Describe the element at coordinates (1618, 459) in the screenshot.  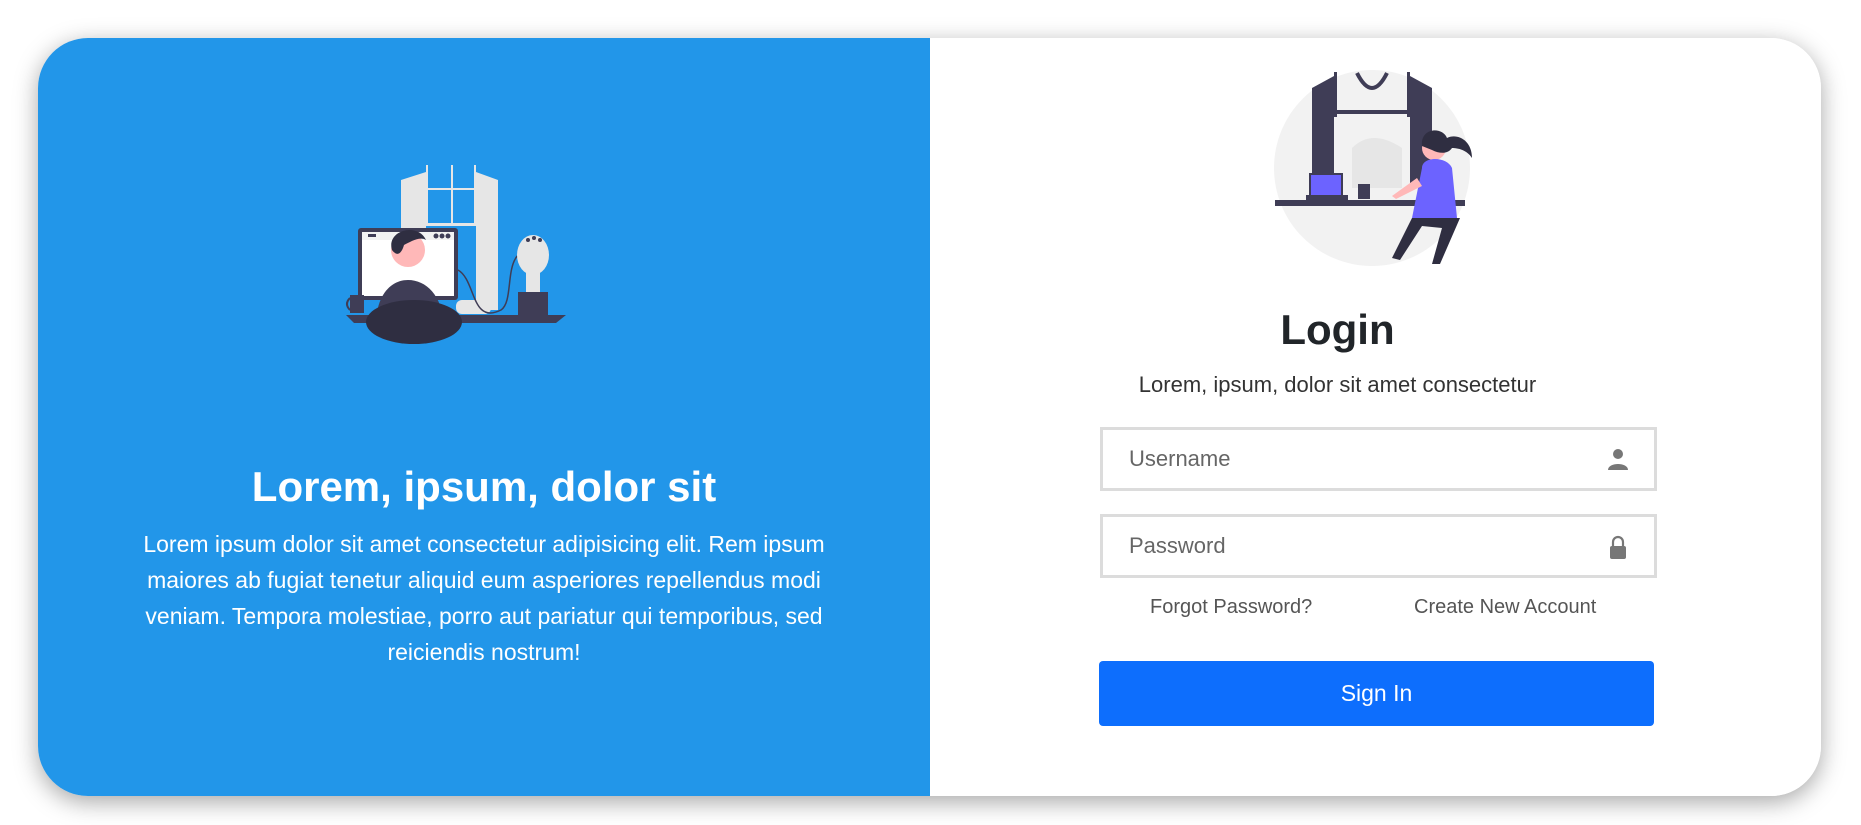
I see `user-icon` at that location.